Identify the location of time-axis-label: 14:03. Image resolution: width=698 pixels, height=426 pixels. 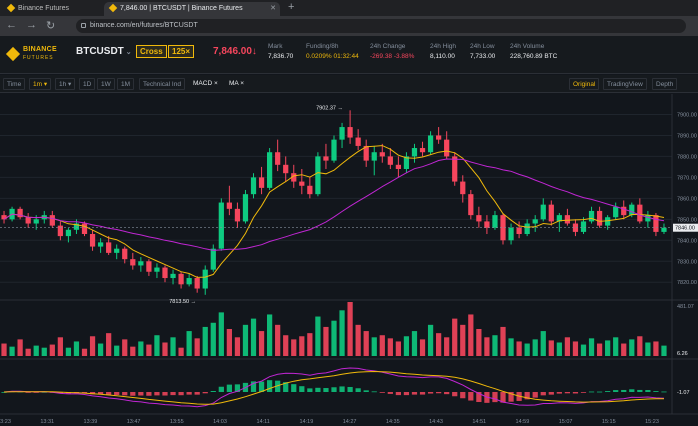
(220, 422).